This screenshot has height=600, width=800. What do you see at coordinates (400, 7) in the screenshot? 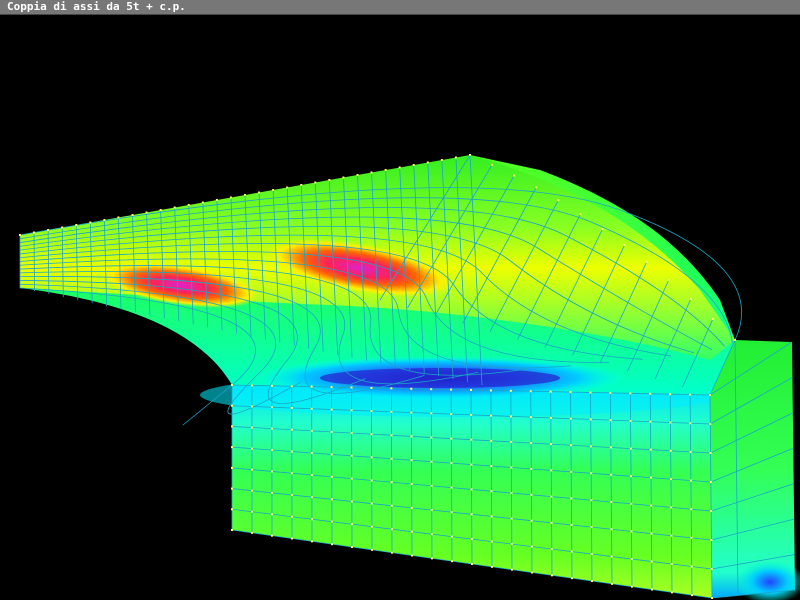
I see `title-bar: Coppia di assi da 5t + c.p.` at bounding box center [400, 7].